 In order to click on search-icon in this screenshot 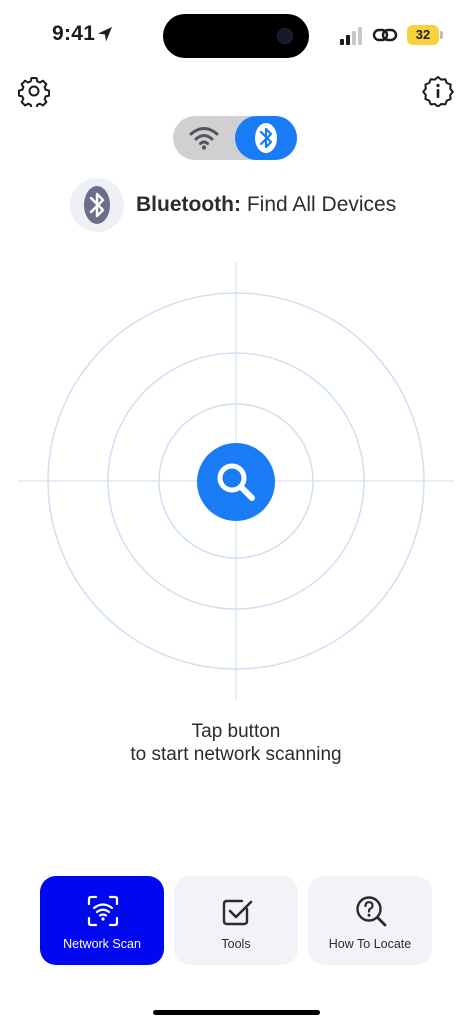, I will do `click(236, 482)`.